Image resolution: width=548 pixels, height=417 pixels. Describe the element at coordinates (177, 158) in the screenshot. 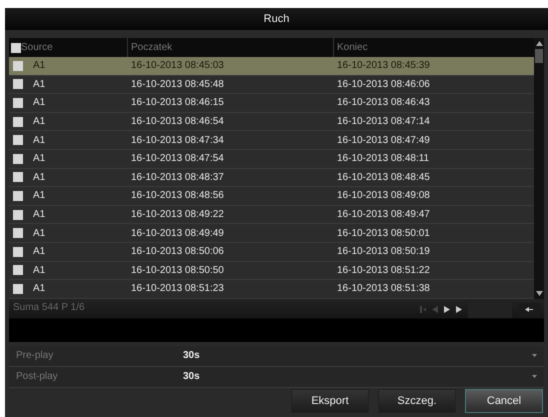

I see `table-cell: 16-10-2013 08:47:54` at that location.